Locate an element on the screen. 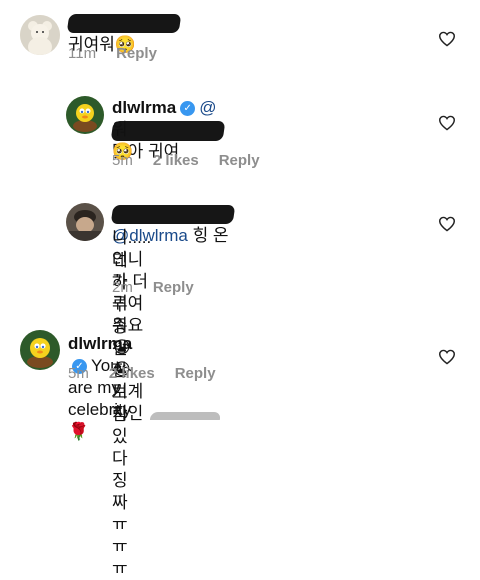 This screenshot has height=580, width=480. teddy-bear-avatar-icon is located at coordinates (40, 35).